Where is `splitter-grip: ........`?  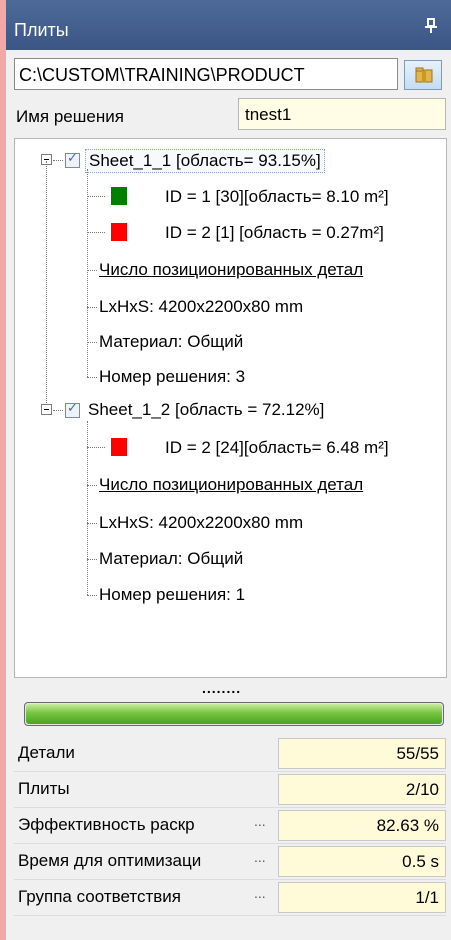 splitter-grip: ........ is located at coordinates (222, 688).